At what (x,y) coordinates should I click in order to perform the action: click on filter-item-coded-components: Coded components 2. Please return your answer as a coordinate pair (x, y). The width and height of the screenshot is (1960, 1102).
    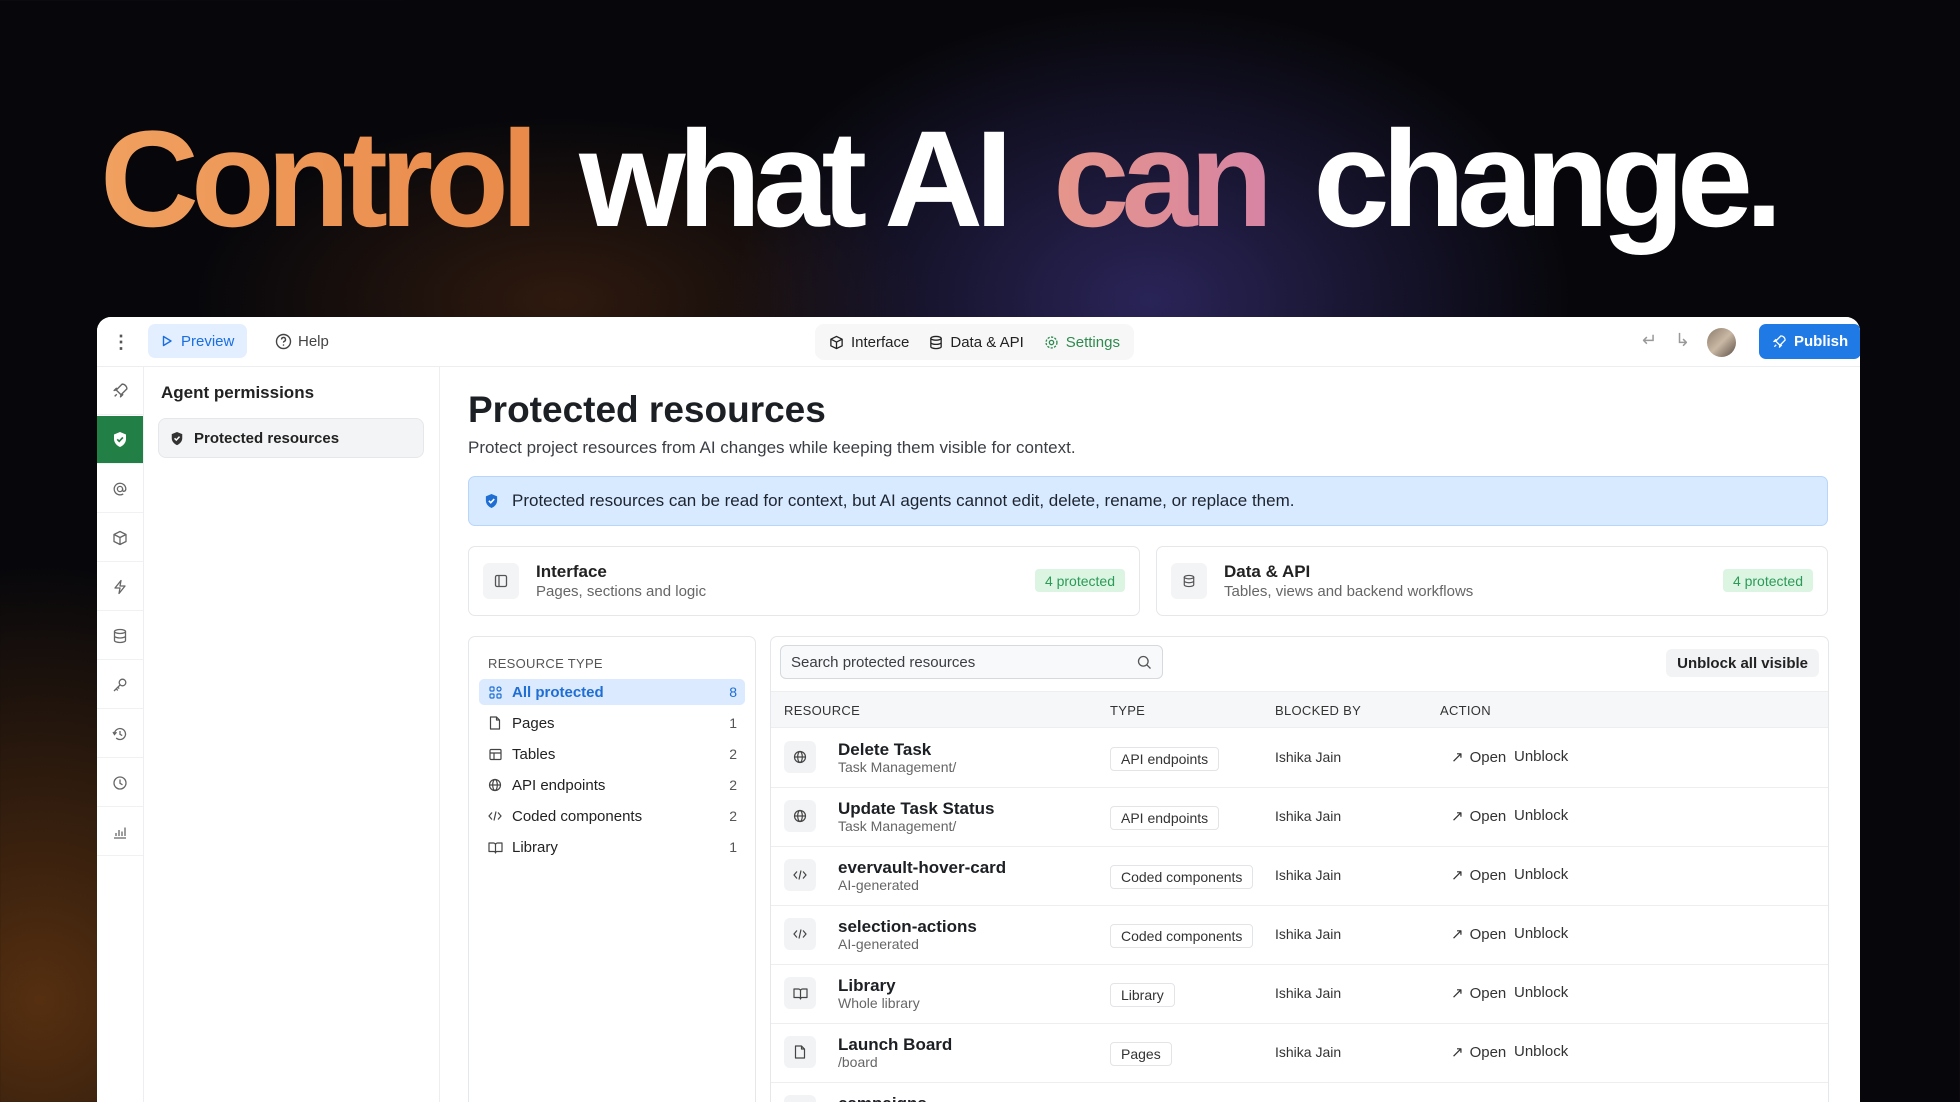
    Looking at the image, I should click on (612, 816).